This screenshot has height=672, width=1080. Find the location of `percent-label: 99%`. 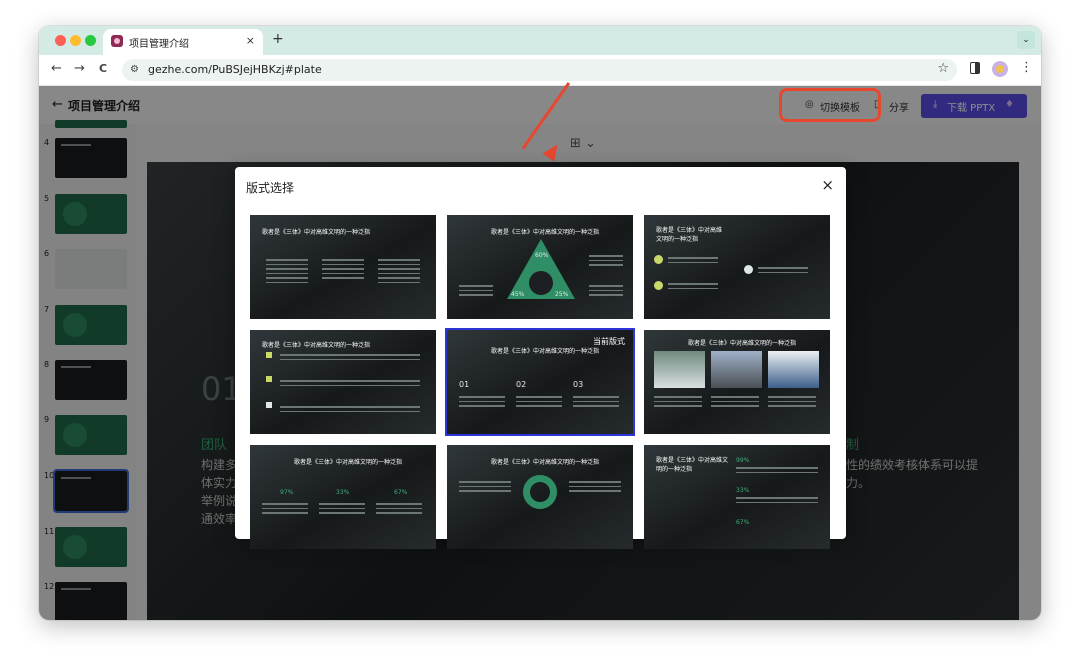

percent-label: 99% is located at coordinates (743, 460).